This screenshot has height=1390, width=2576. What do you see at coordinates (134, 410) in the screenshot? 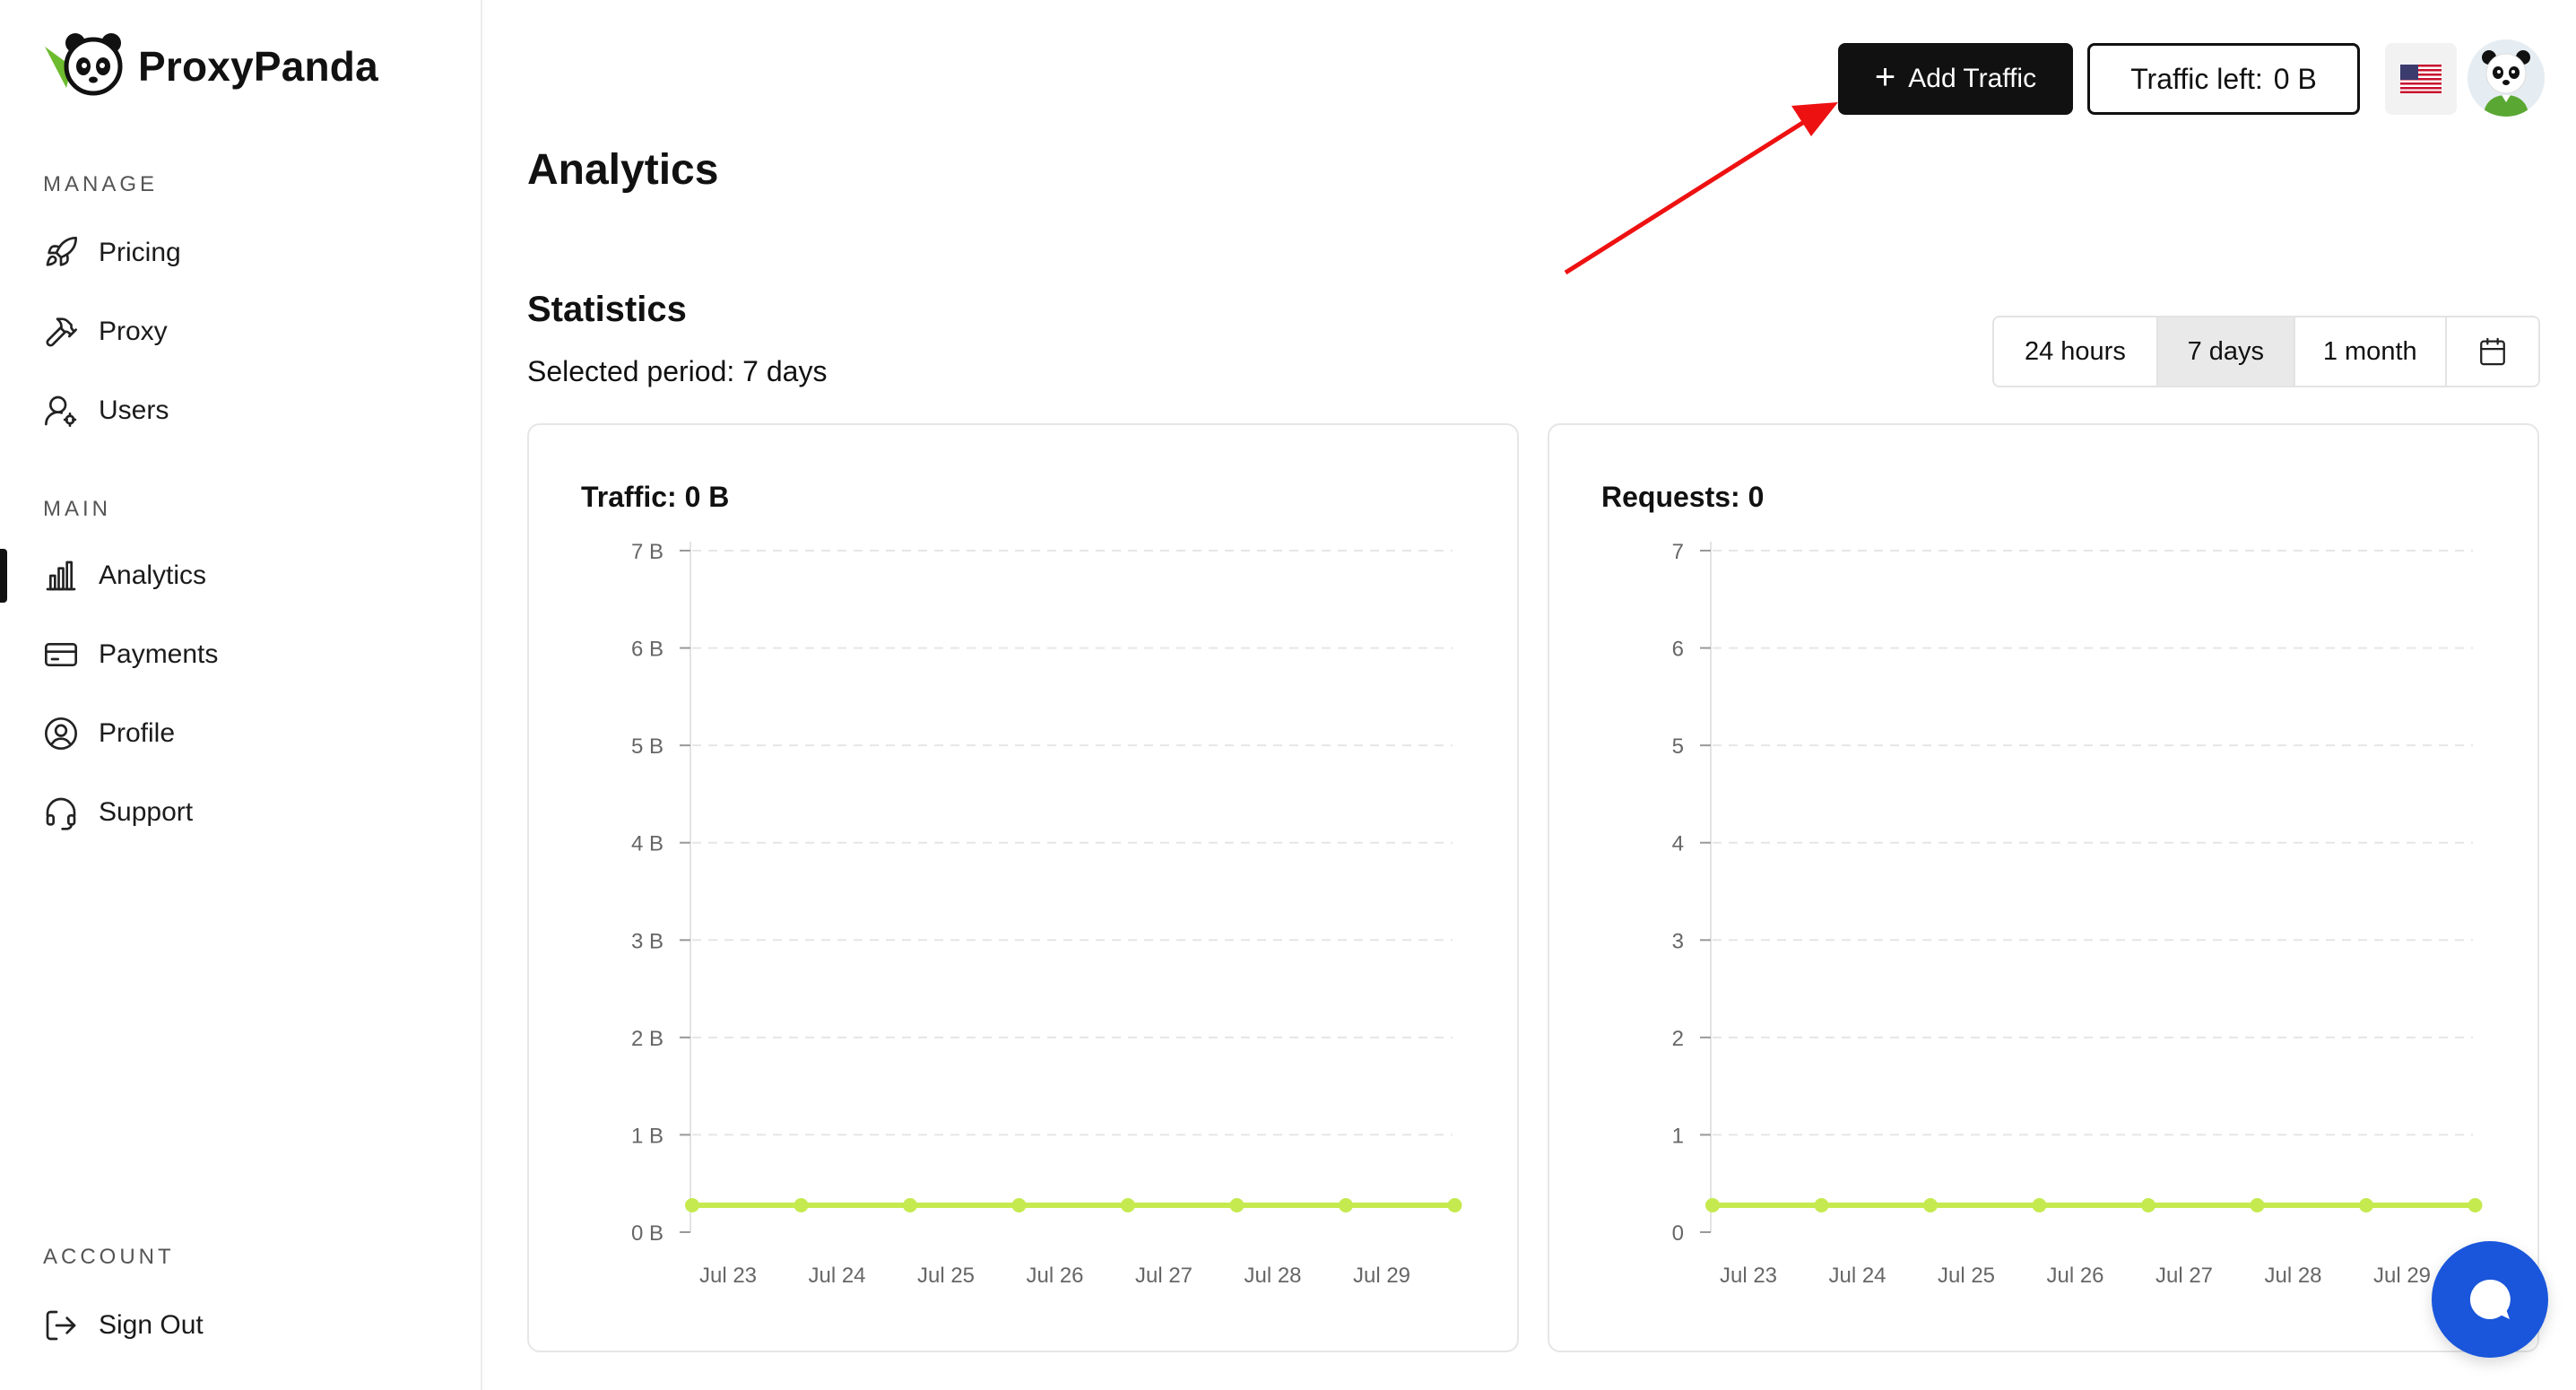
I see `sidebar-item-label: Users` at bounding box center [134, 410].